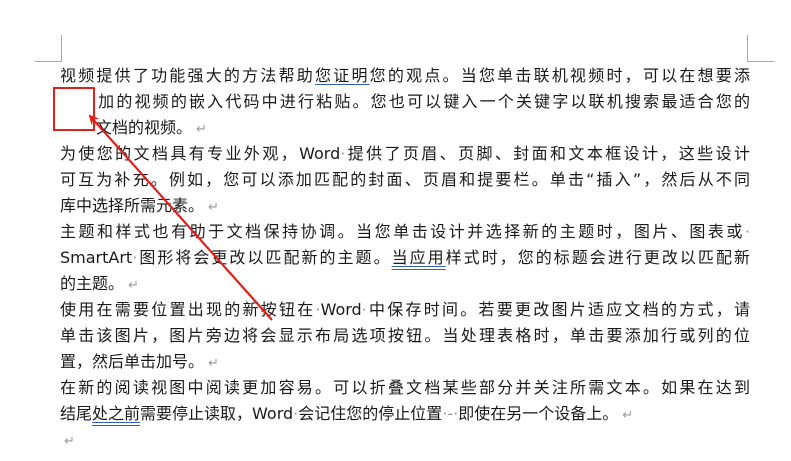 Image resolution: width=791 pixels, height=461 pixels. What do you see at coordinates (405, 362) in the screenshot?
I see `text-line: 置，然后单击加号。 ↵` at bounding box center [405, 362].